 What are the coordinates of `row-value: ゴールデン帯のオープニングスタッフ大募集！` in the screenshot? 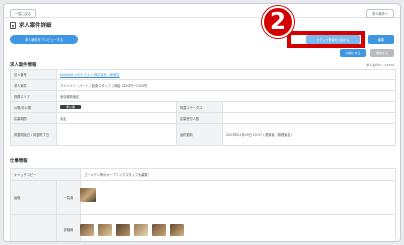 It's located at (238, 174).